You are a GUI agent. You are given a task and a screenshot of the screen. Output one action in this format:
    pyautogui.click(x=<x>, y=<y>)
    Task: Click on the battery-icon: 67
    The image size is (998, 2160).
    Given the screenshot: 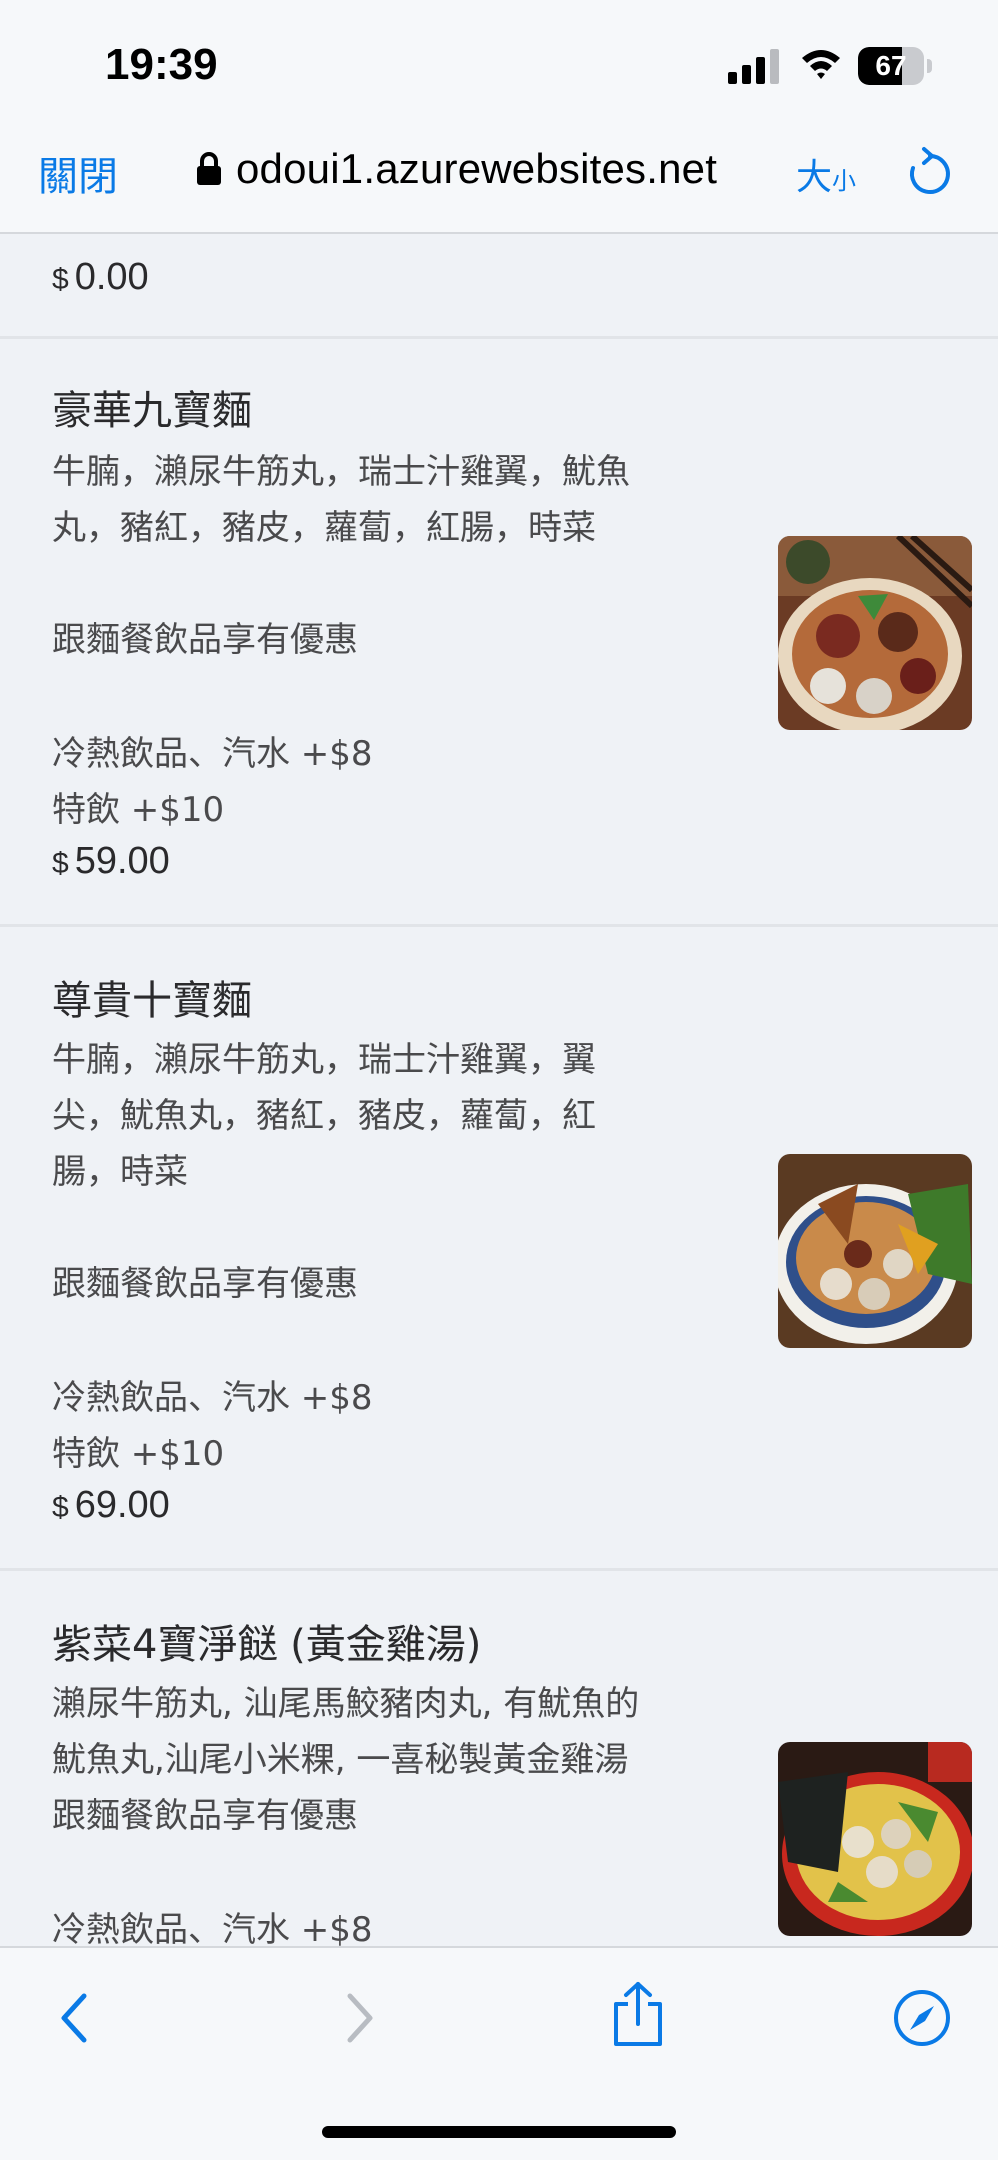 What is the action you would take?
    pyautogui.click(x=895, y=66)
    